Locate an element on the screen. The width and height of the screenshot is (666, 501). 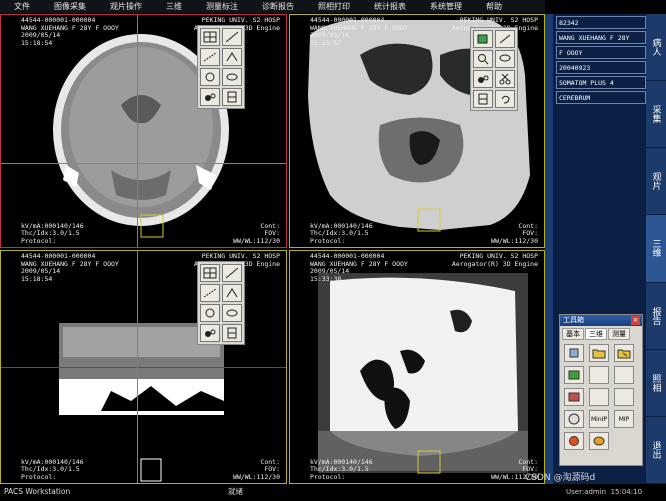
toolbox-tabs: 基本 三维 测量 is located at coordinates (601, 333).